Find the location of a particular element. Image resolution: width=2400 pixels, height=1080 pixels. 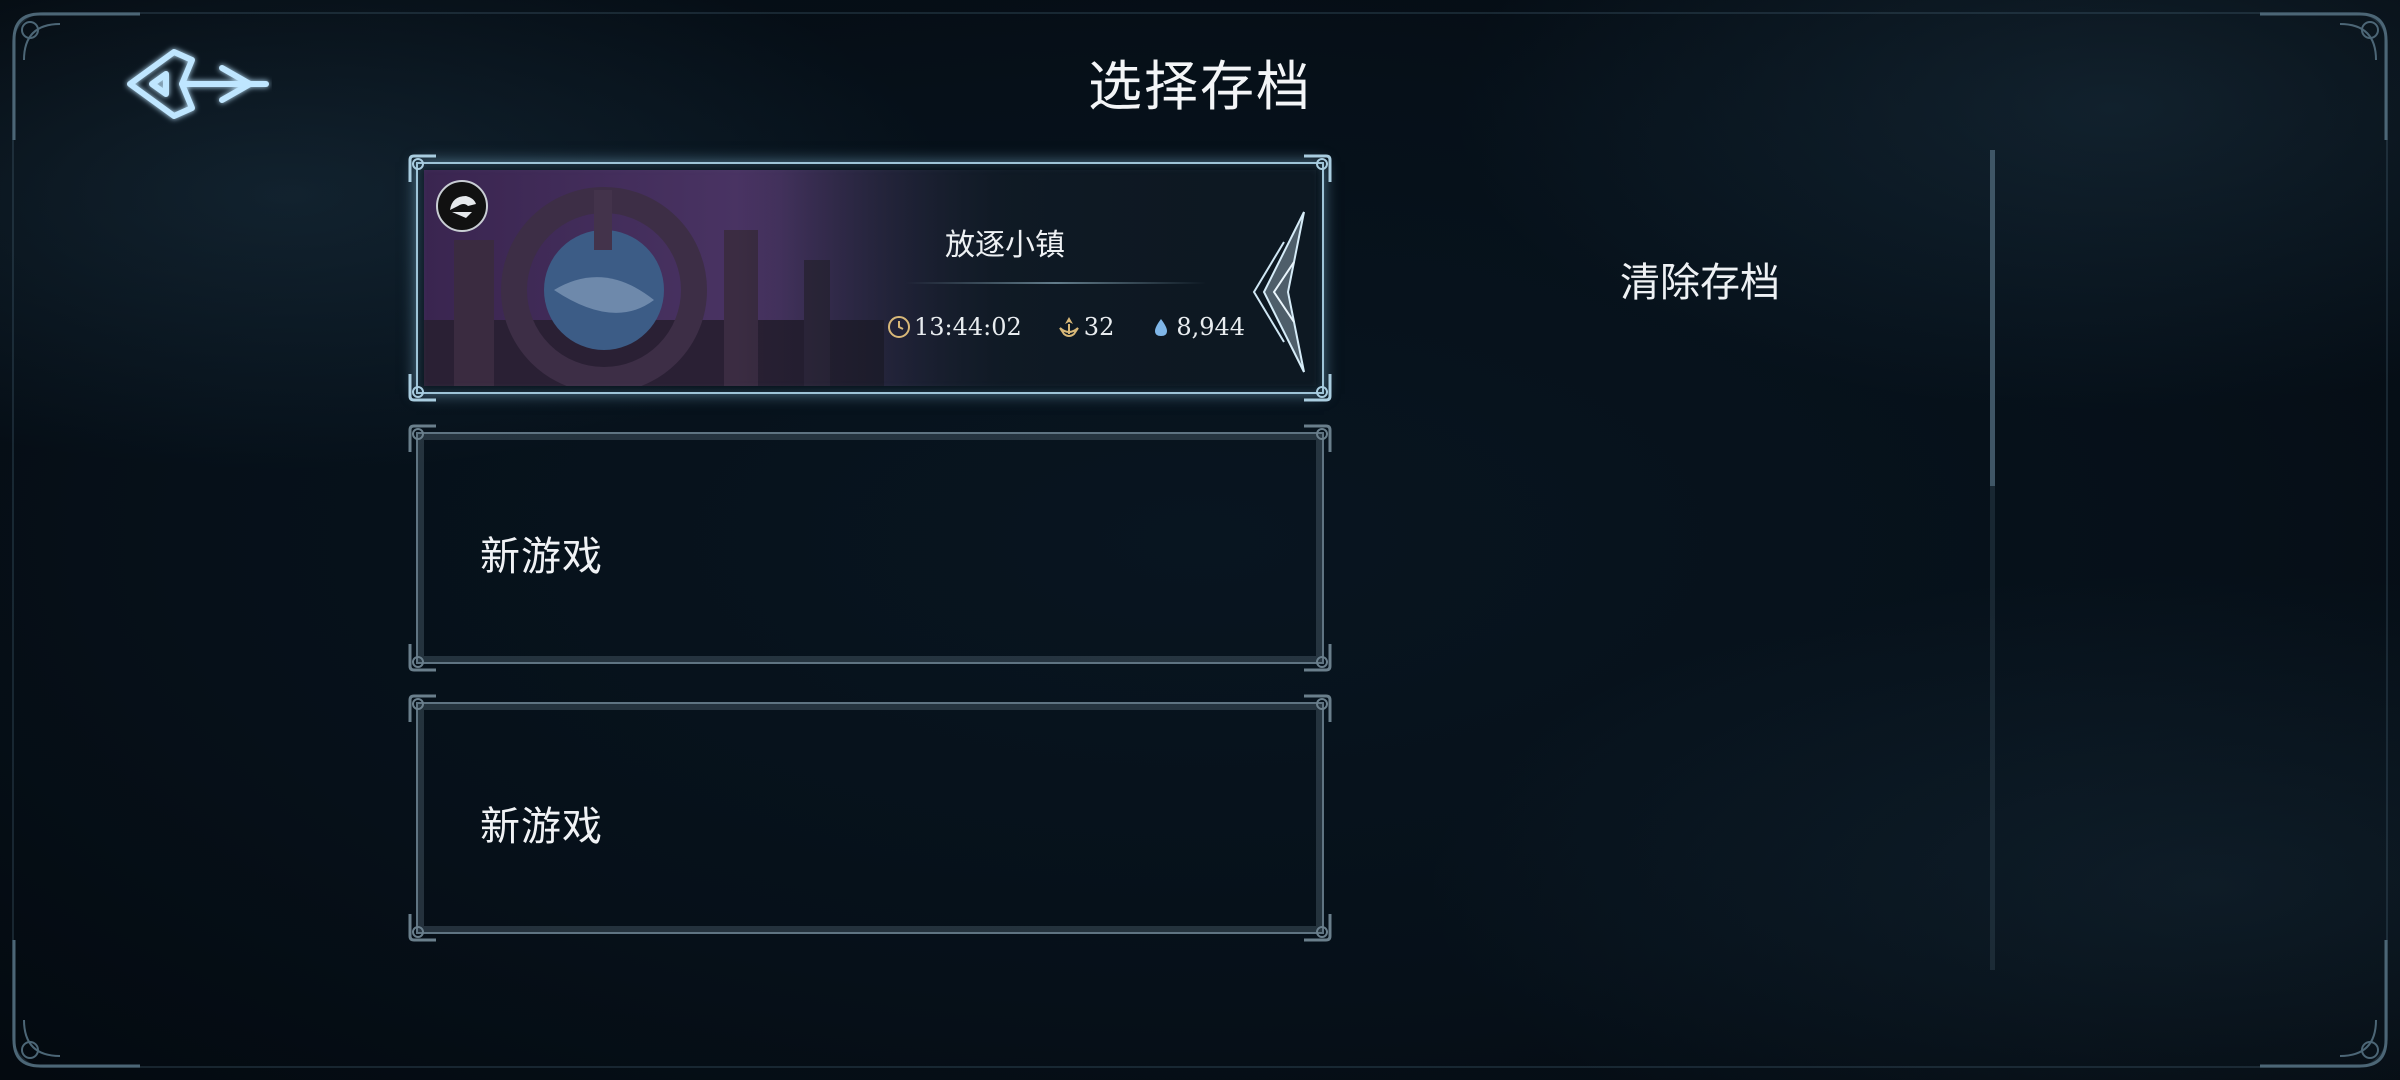

save-stats: 13:44:02 32 8,944 is located at coordinates (1082, 327).